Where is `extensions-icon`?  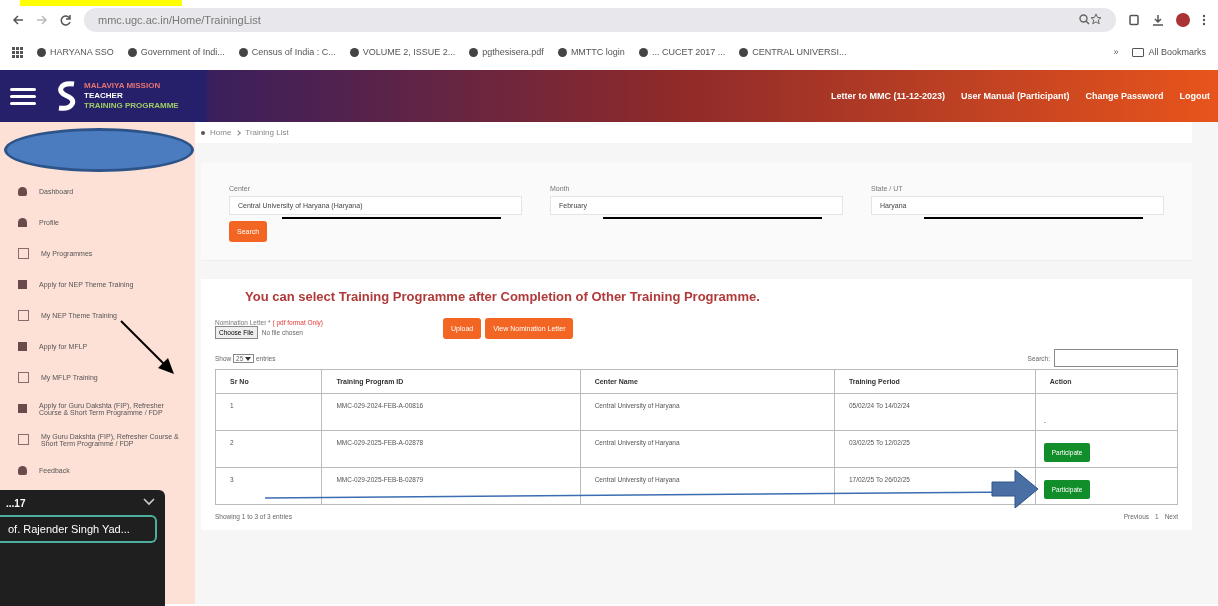 extensions-icon is located at coordinates (1134, 20).